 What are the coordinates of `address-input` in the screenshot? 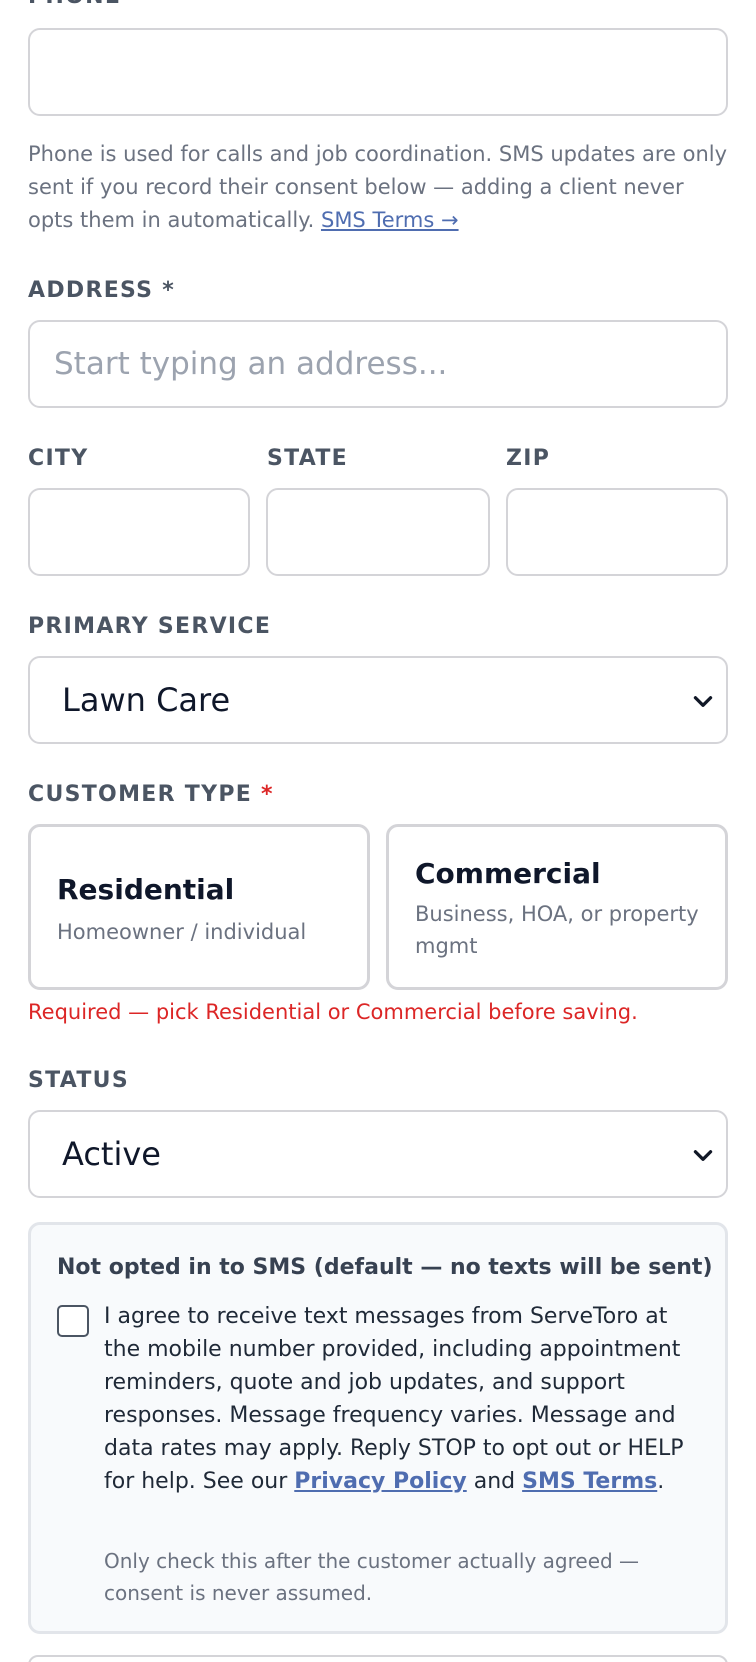 It's located at (378, 364).